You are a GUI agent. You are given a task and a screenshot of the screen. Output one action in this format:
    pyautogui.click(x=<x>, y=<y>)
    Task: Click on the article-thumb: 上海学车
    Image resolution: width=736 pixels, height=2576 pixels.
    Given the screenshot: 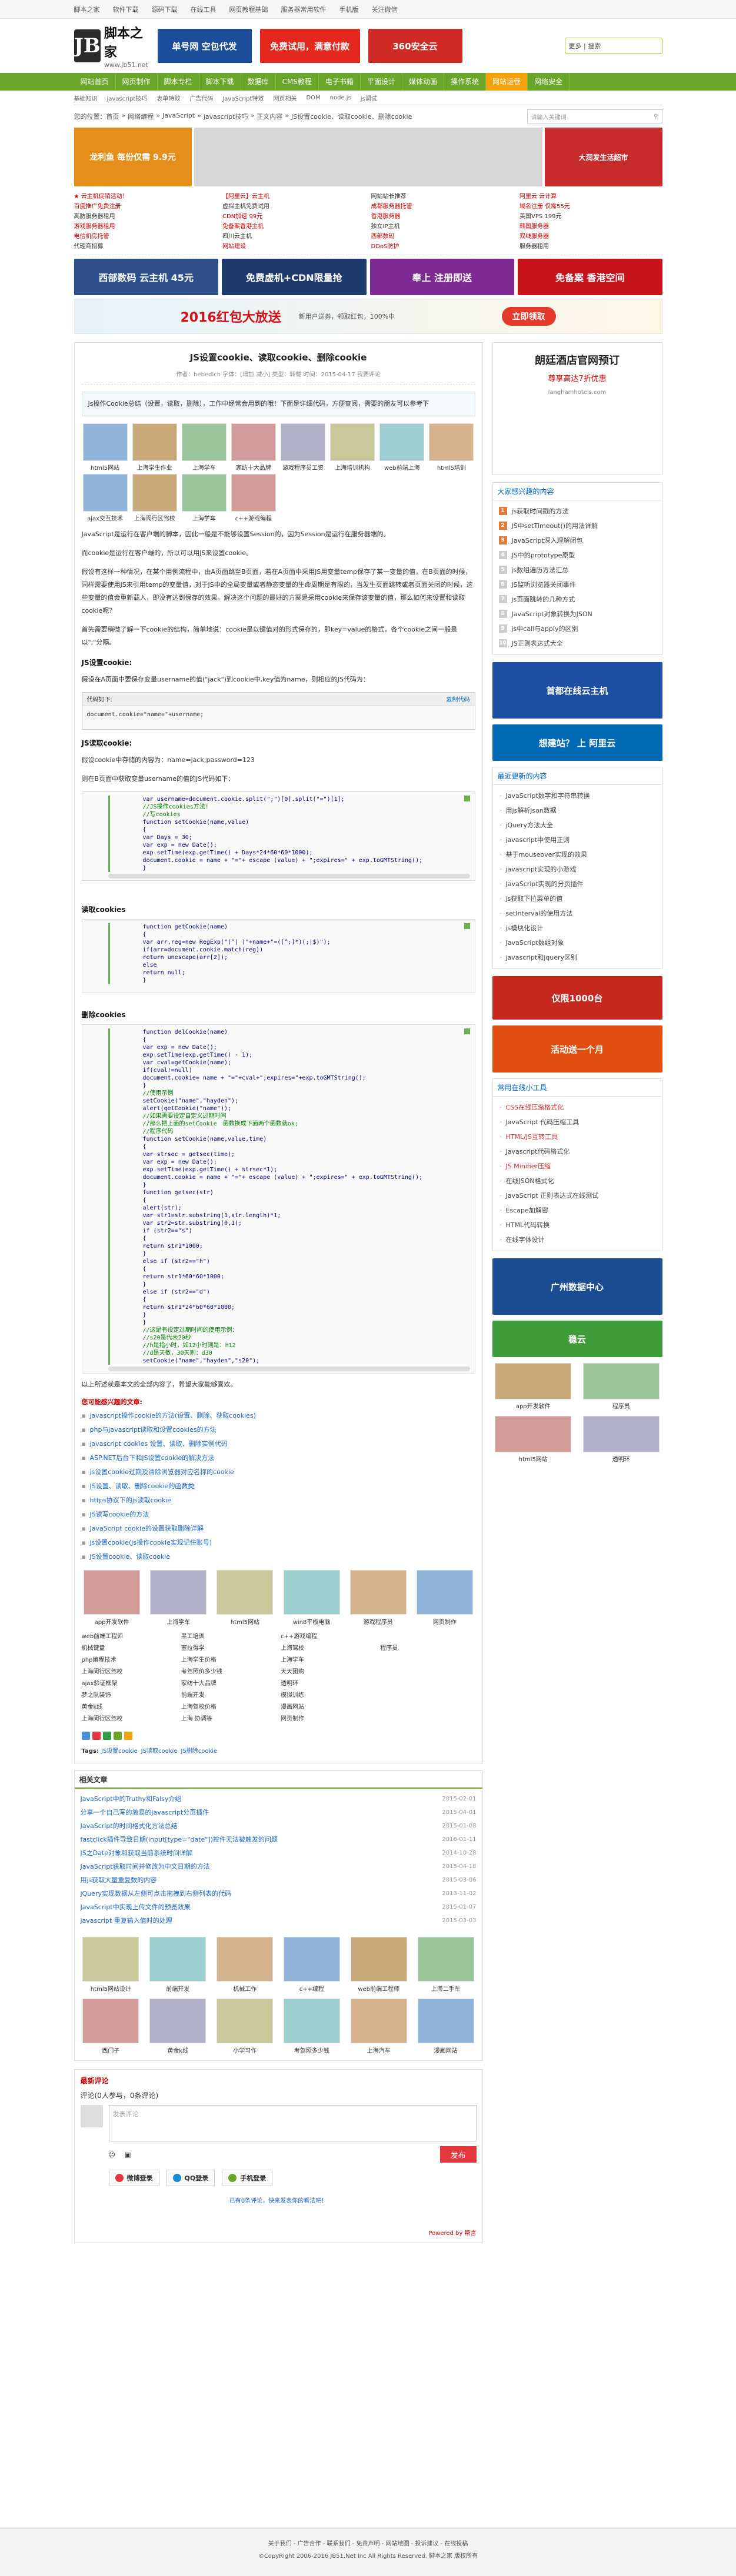 What is the action you would take?
    pyautogui.click(x=204, y=498)
    